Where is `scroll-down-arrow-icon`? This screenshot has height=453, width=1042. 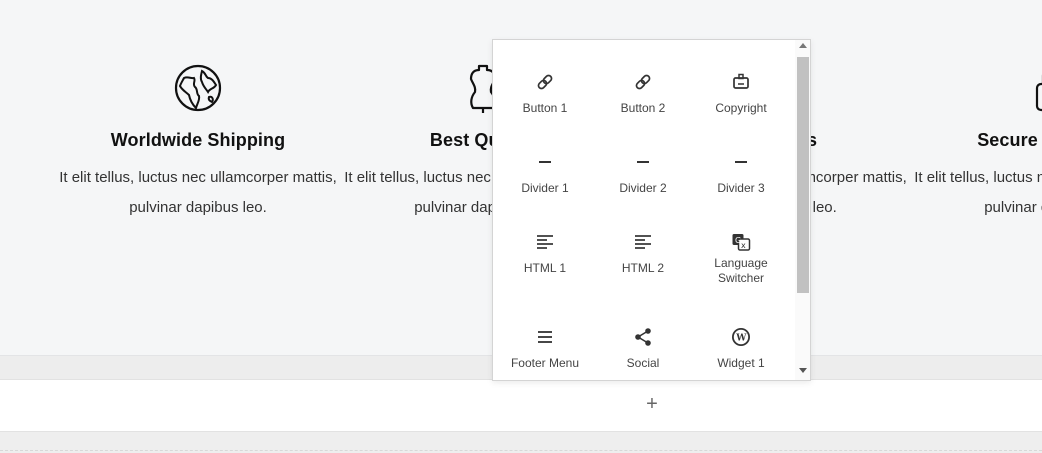 scroll-down-arrow-icon is located at coordinates (803, 370).